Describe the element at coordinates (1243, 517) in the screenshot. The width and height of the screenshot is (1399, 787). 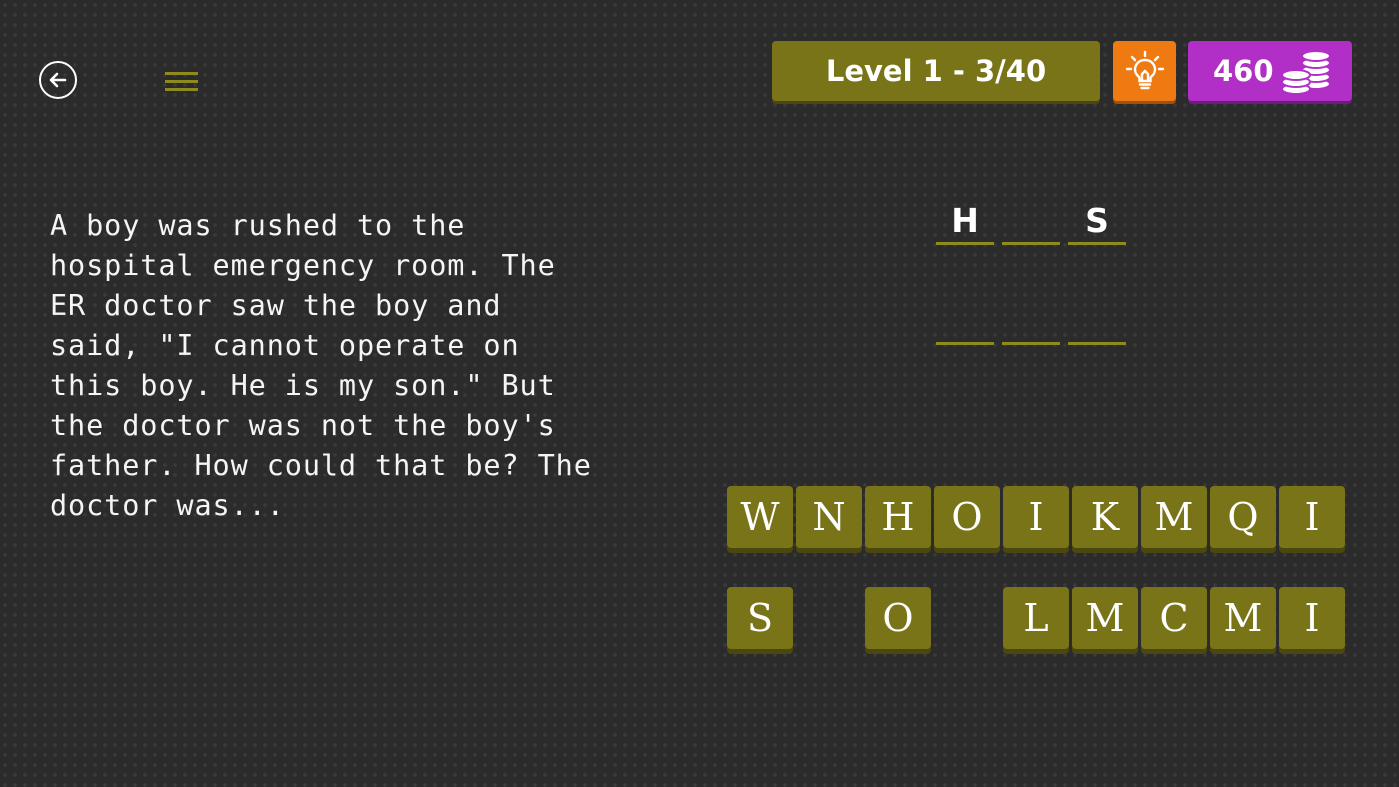
I see `letter-tile: Q` at that location.